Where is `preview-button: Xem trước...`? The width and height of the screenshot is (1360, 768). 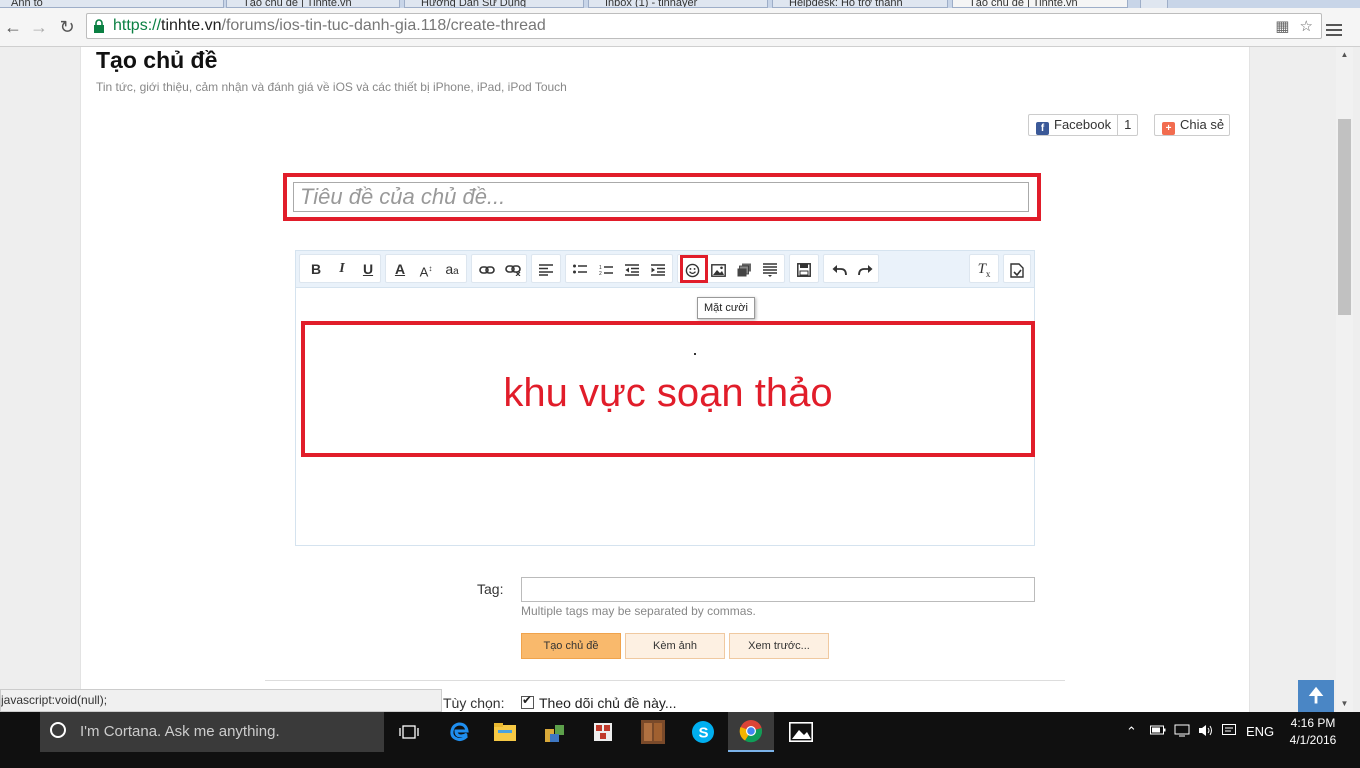 preview-button: Xem trước... is located at coordinates (779, 646).